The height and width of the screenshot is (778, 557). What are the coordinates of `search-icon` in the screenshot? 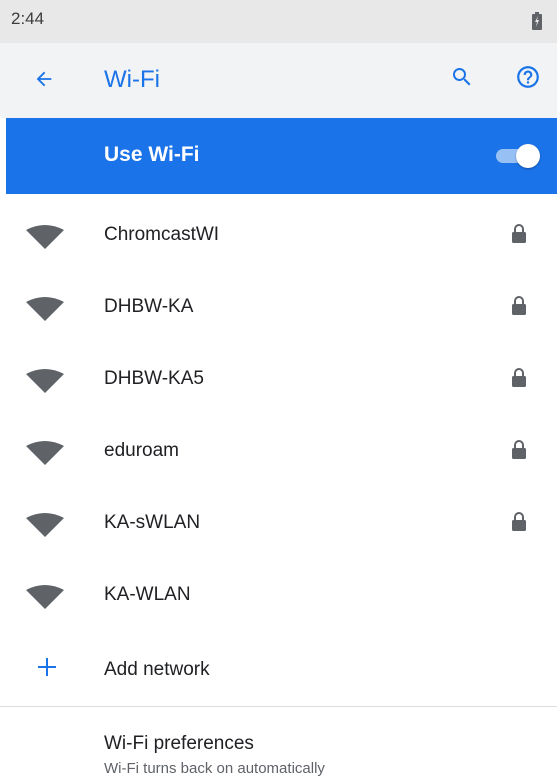 It's located at (462, 79).